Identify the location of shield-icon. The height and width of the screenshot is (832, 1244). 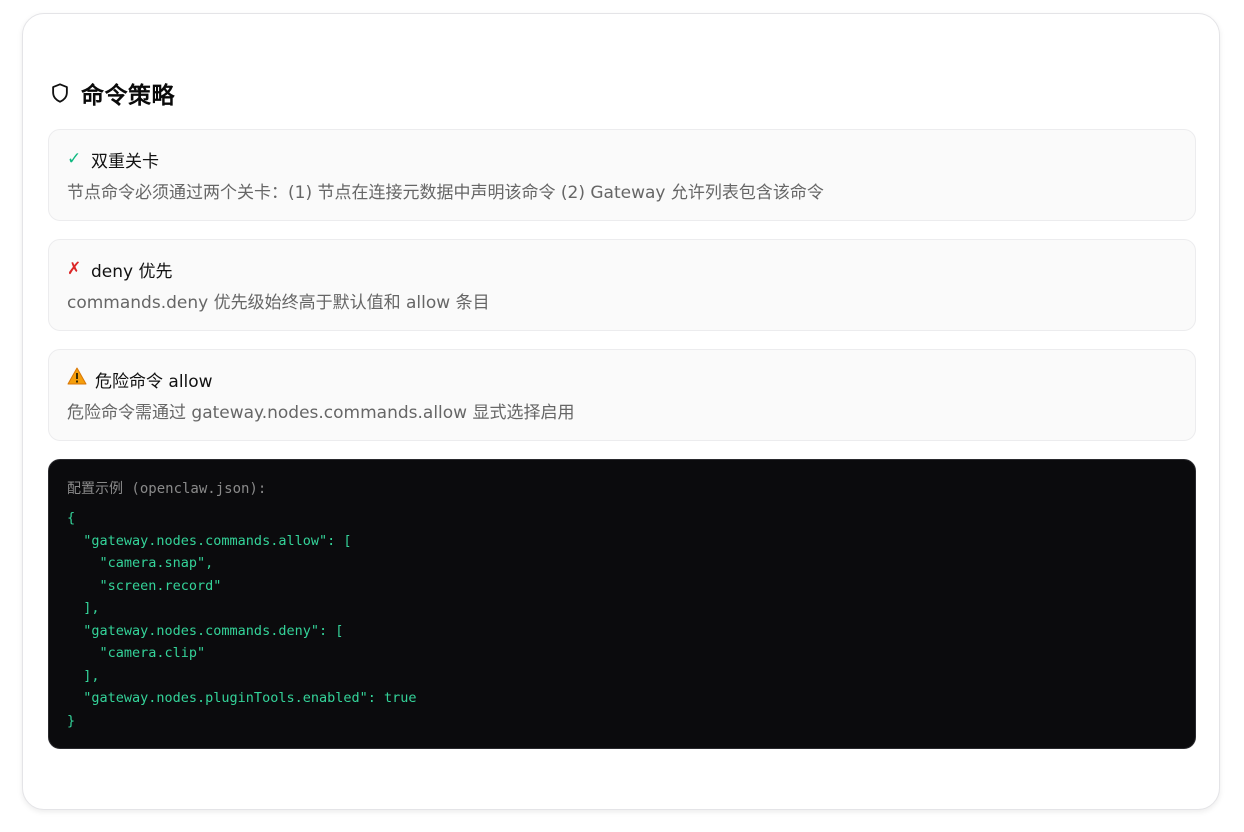
(60, 93).